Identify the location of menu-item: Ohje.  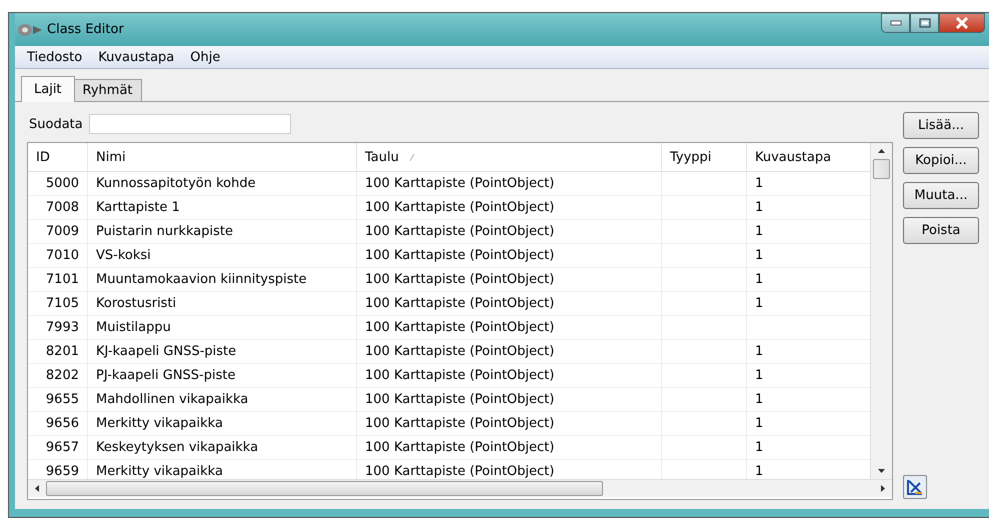
(205, 57).